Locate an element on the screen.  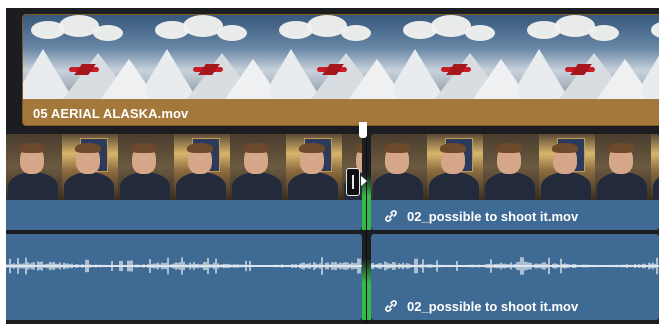
clip-audio-left is located at coordinates (184, 277).